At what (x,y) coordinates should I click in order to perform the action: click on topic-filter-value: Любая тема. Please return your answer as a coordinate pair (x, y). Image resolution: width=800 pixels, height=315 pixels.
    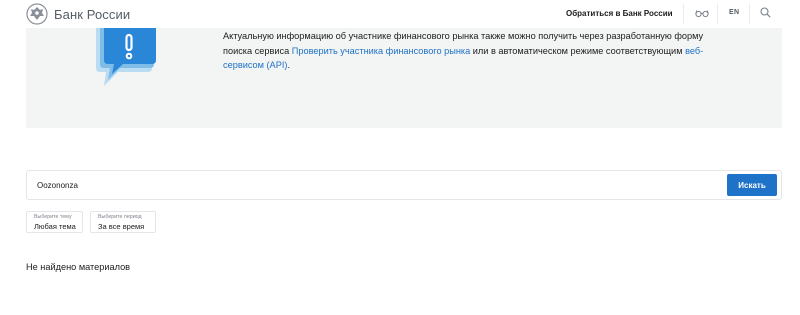
    Looking at the image, I should click on (55, 226).